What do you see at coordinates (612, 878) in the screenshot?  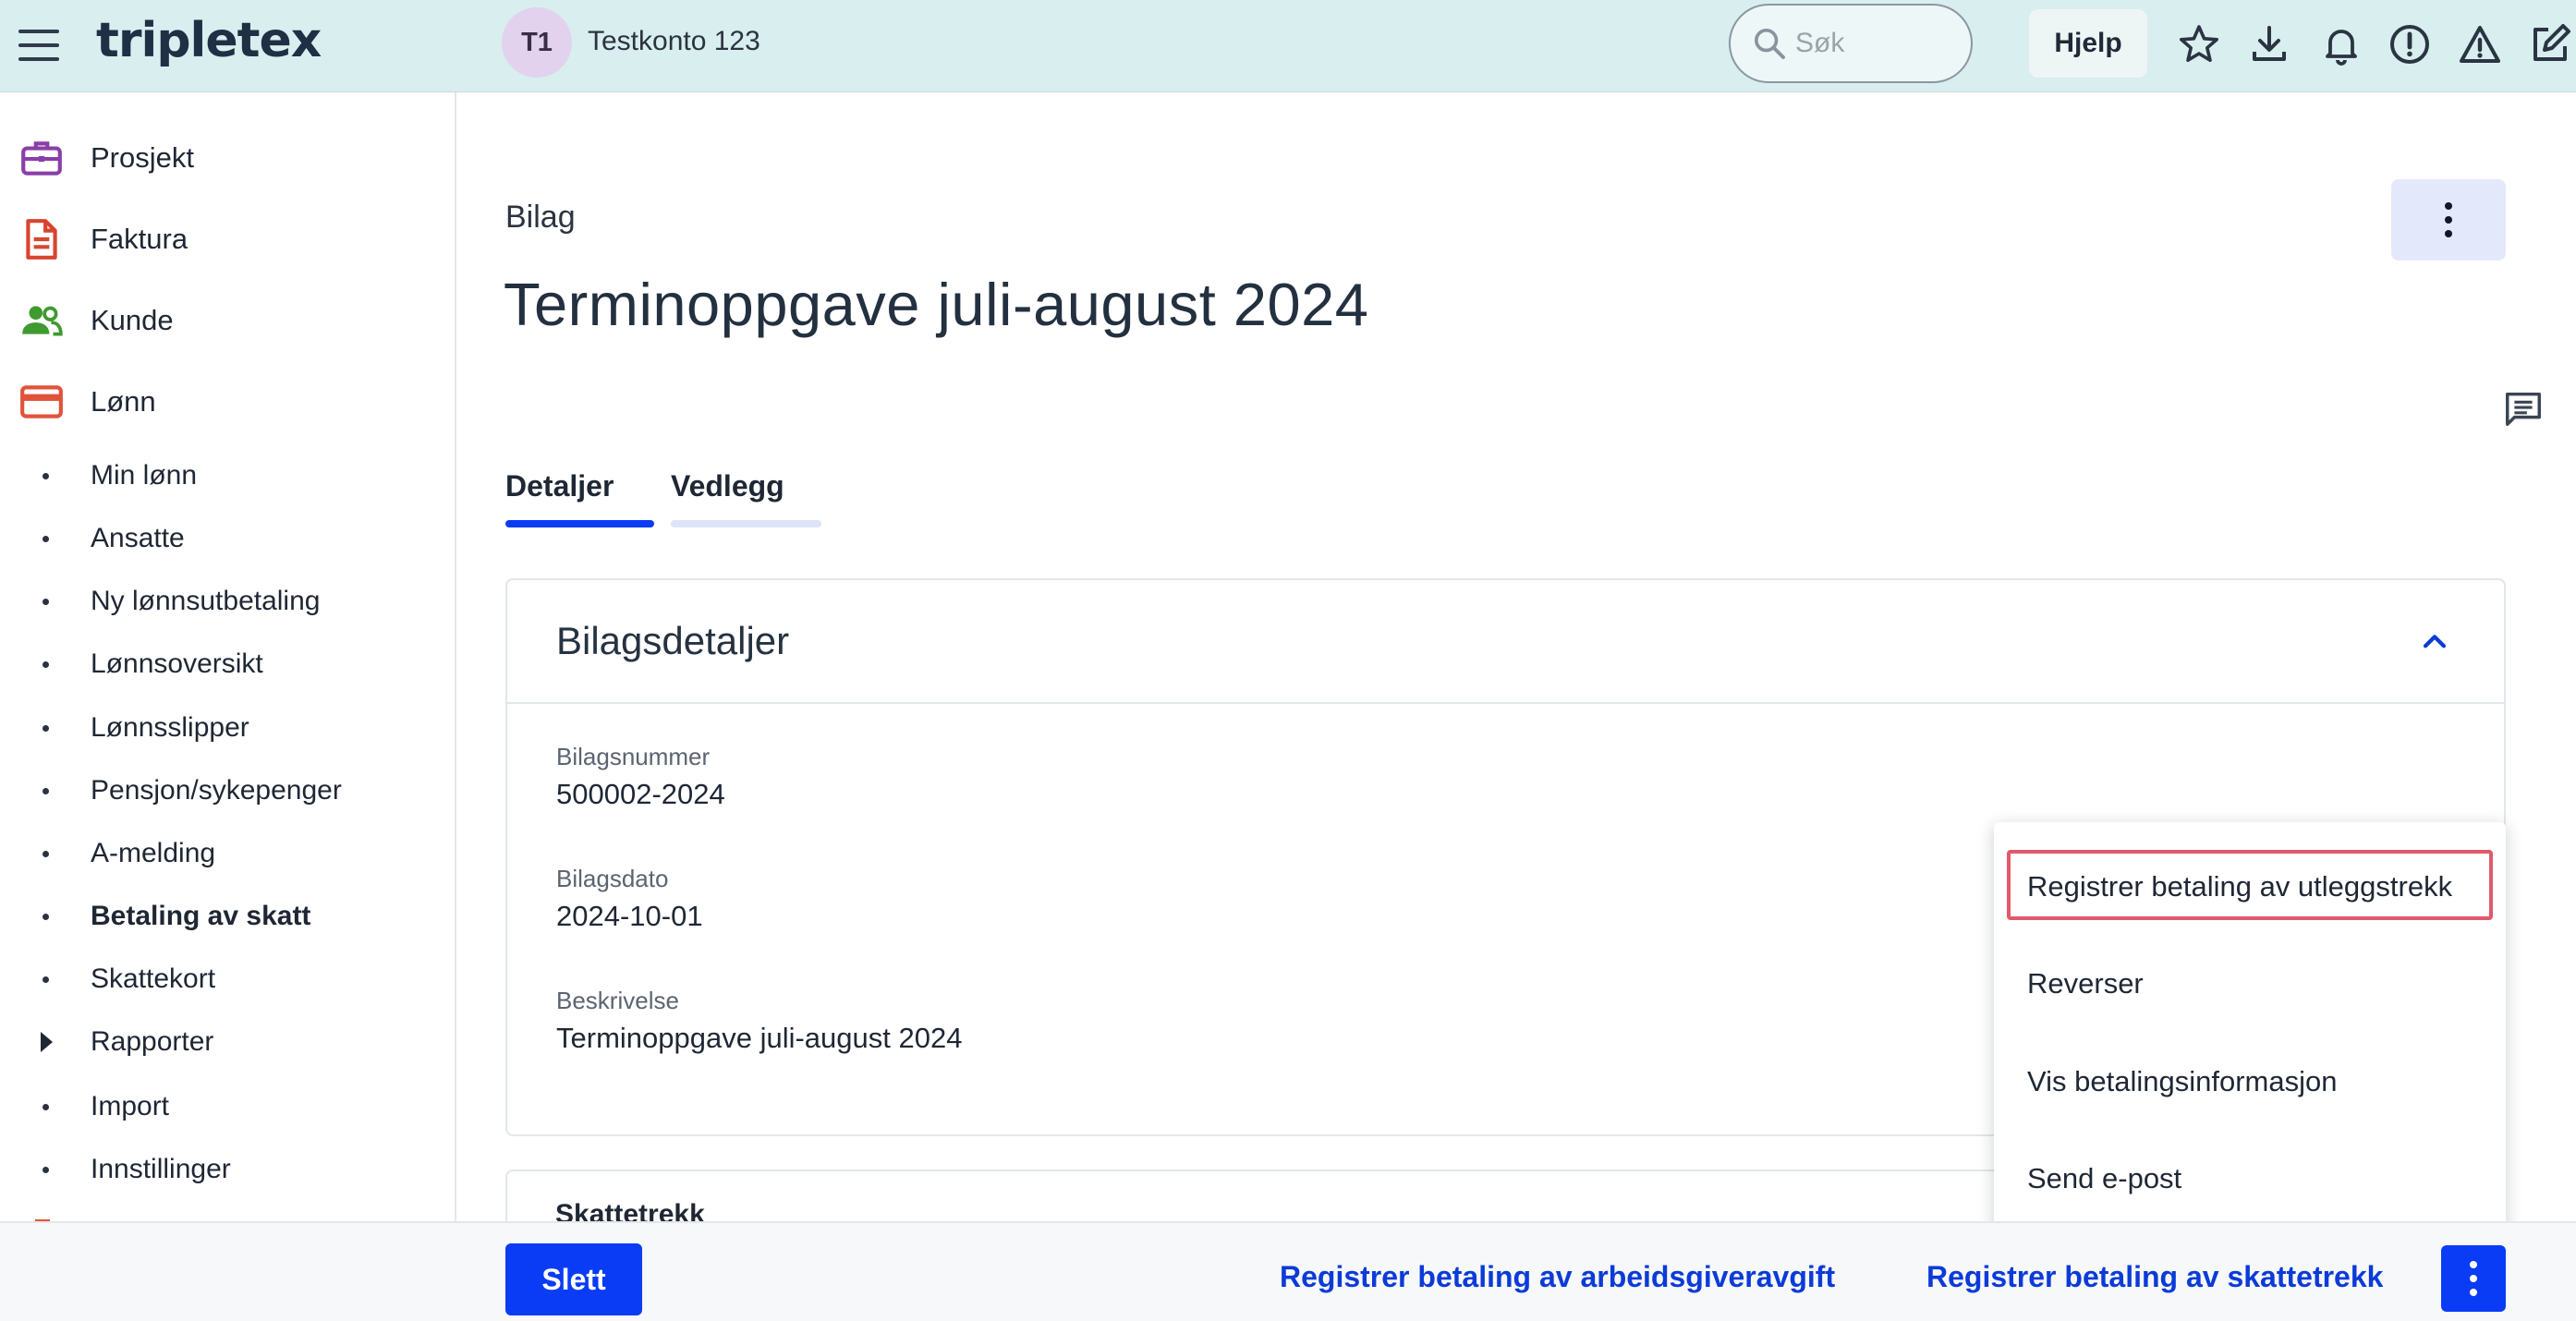 I see `field-label-bilagsdato: Bilagsdato` at bounding box center [612, 878].